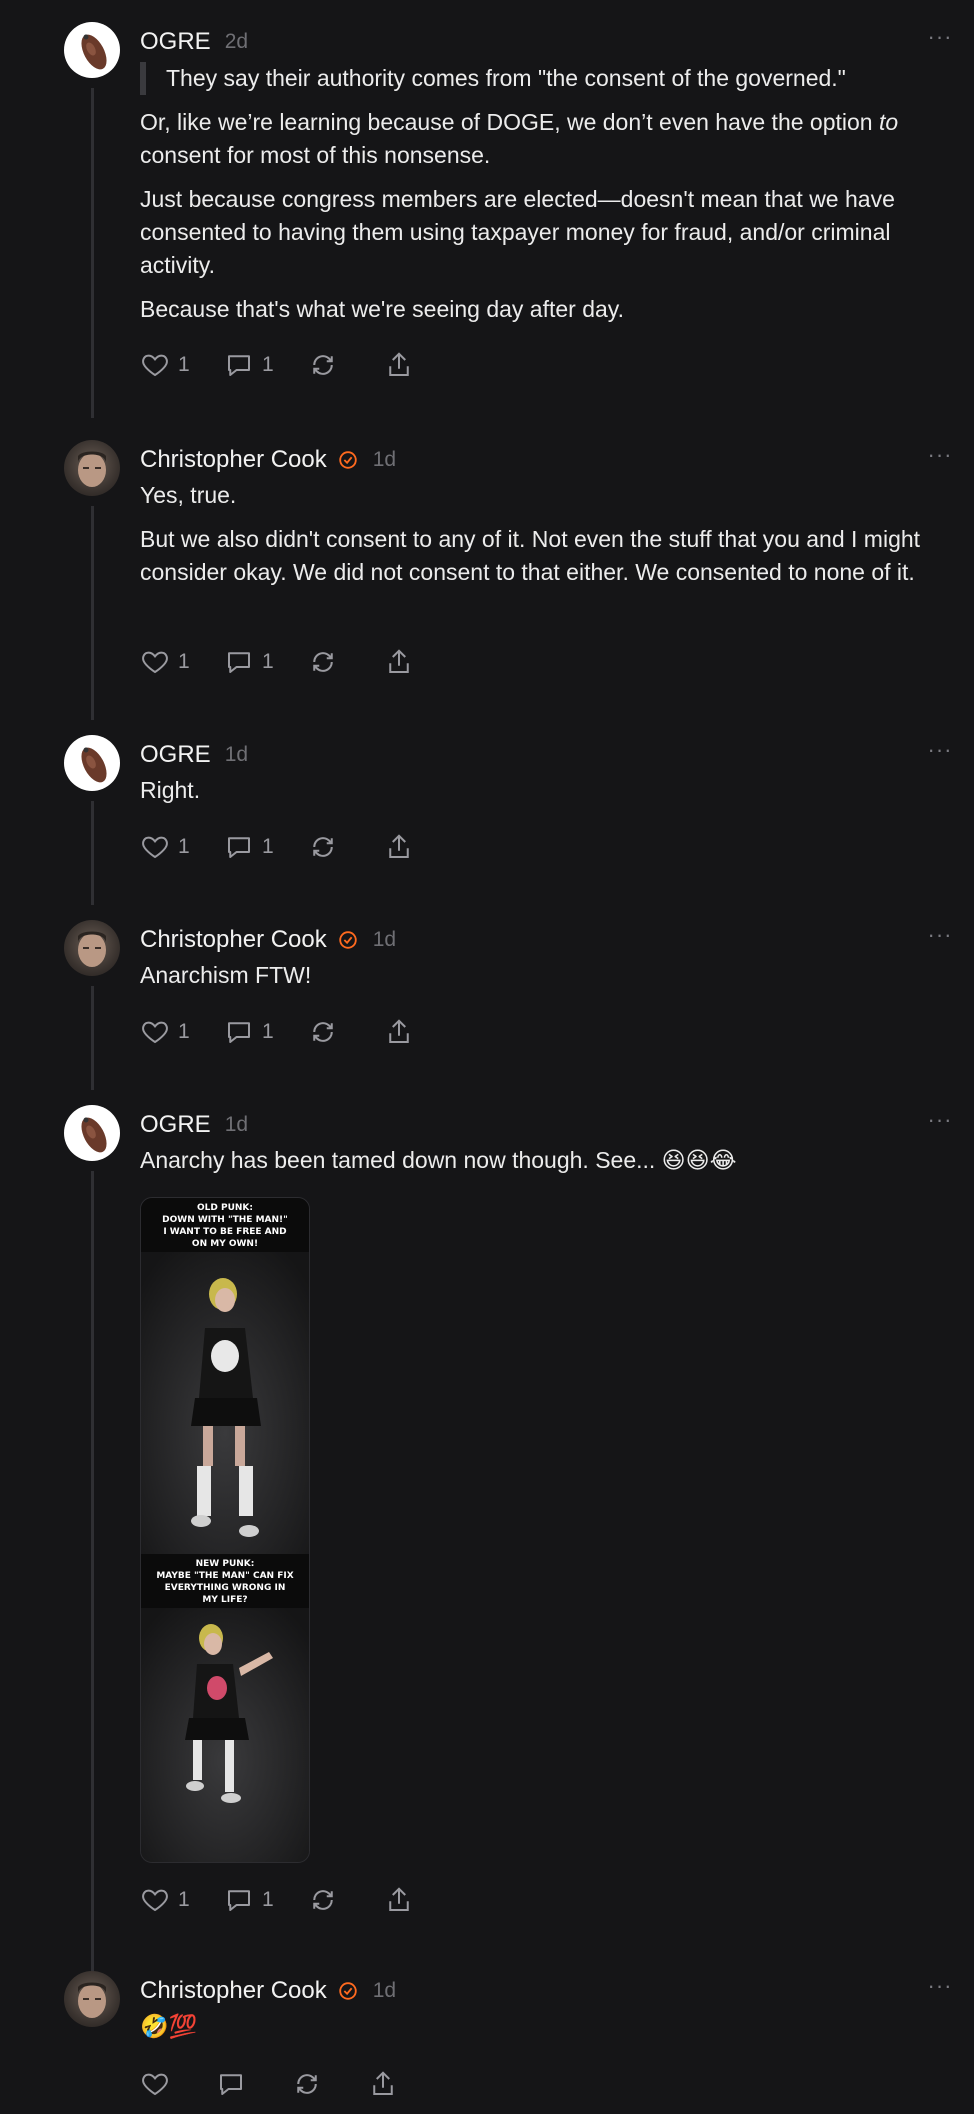 The image size is (974, 2114). What do you see at coordinates (226, 975) in the screenshot?
I see `paragraph: Anarchism FTW!` at bounding box center [226, 975].